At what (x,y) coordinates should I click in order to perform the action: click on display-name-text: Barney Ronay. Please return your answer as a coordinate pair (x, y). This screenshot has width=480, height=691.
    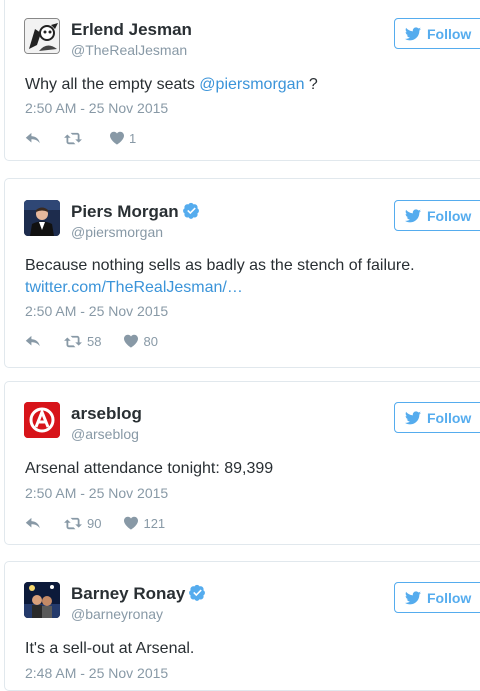
    Looking at the image, I should click on (128, 593).